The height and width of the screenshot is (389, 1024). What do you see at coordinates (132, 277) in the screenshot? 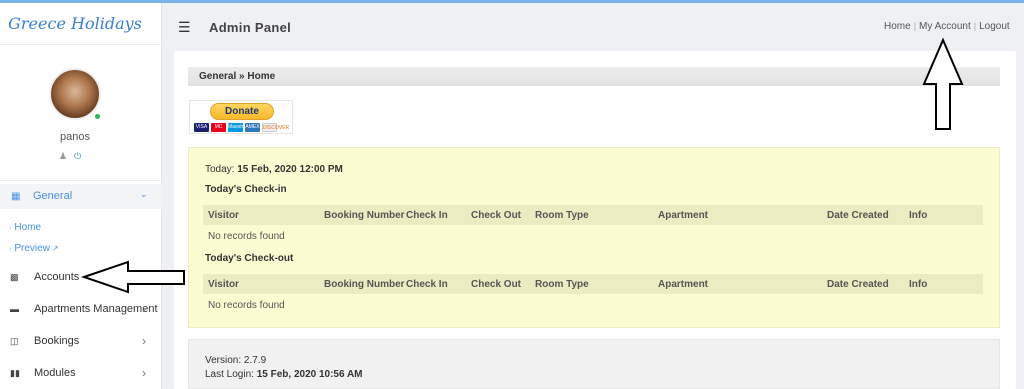
I see `arrow-left-icon` at bounding box center [132, 277].